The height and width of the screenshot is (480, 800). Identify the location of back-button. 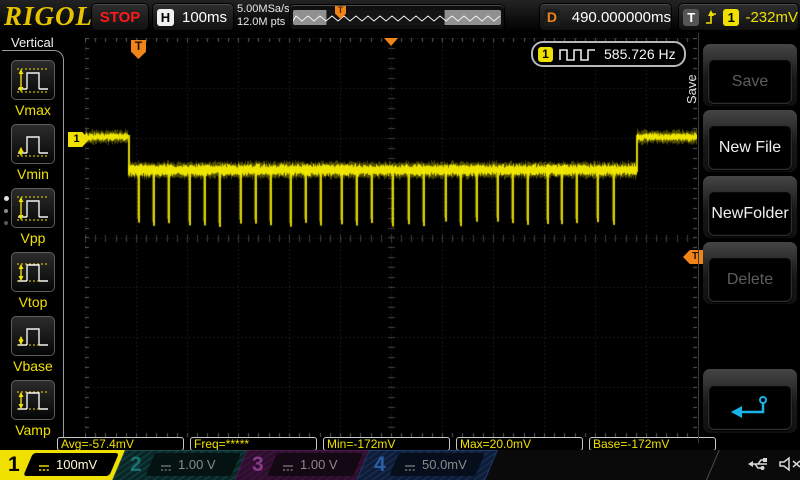
(750, 407).